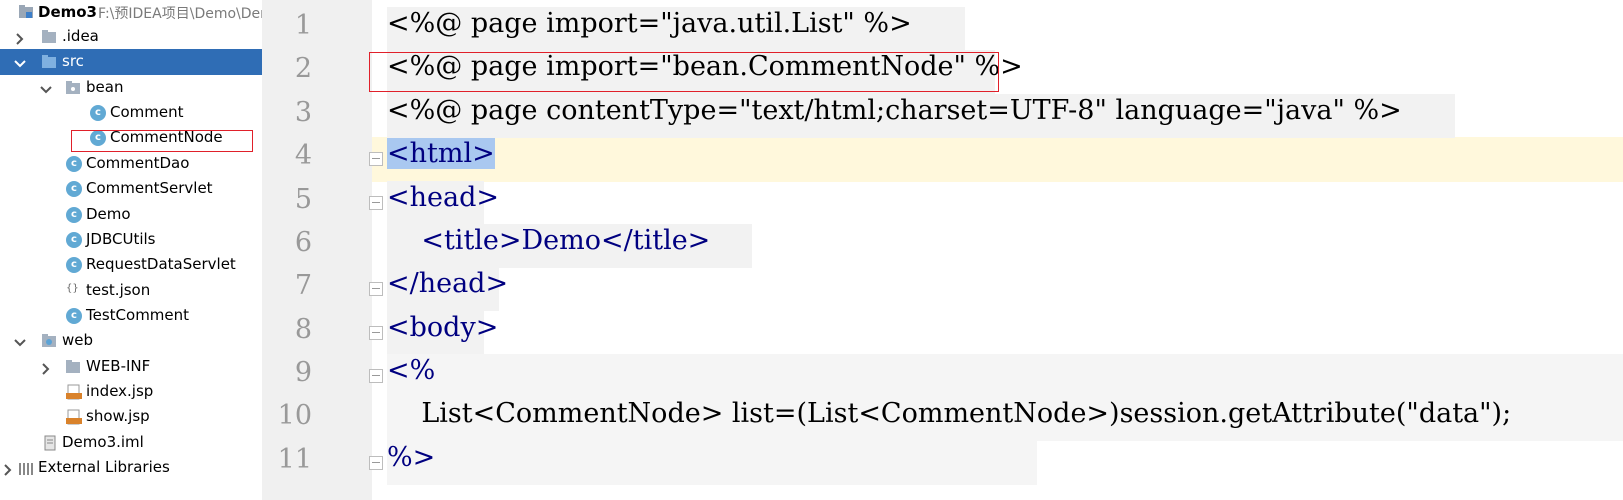 The width and height of the screenshot is (1623, 500). Describe the element at coordinates (138, 163) in the screenshot. I see `tree-item-label: CommentDao` at that location.